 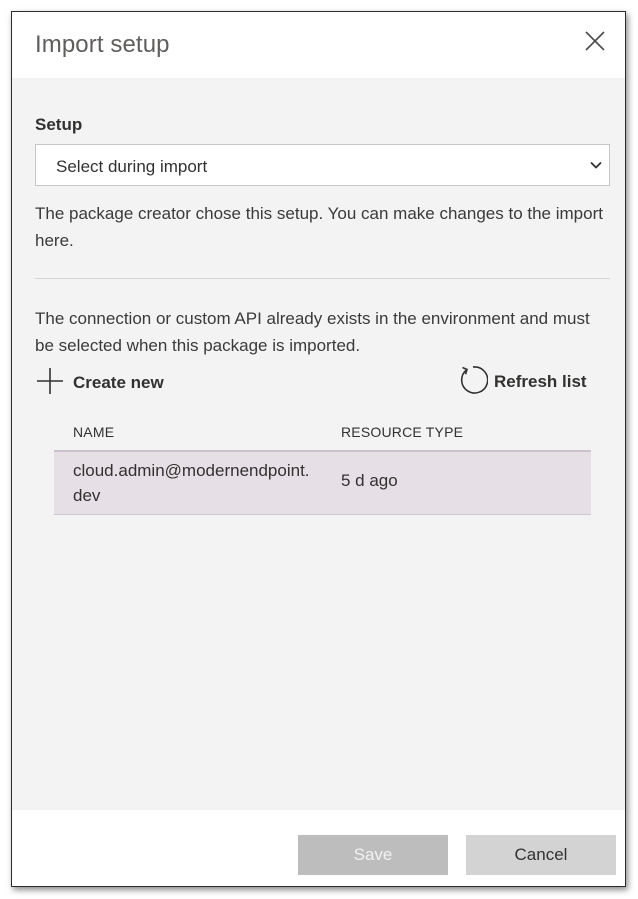 What do you see at coordinates (596, 167) in the screenshot?
I see `chevron-down-icon` at bounding box center [596, 167].